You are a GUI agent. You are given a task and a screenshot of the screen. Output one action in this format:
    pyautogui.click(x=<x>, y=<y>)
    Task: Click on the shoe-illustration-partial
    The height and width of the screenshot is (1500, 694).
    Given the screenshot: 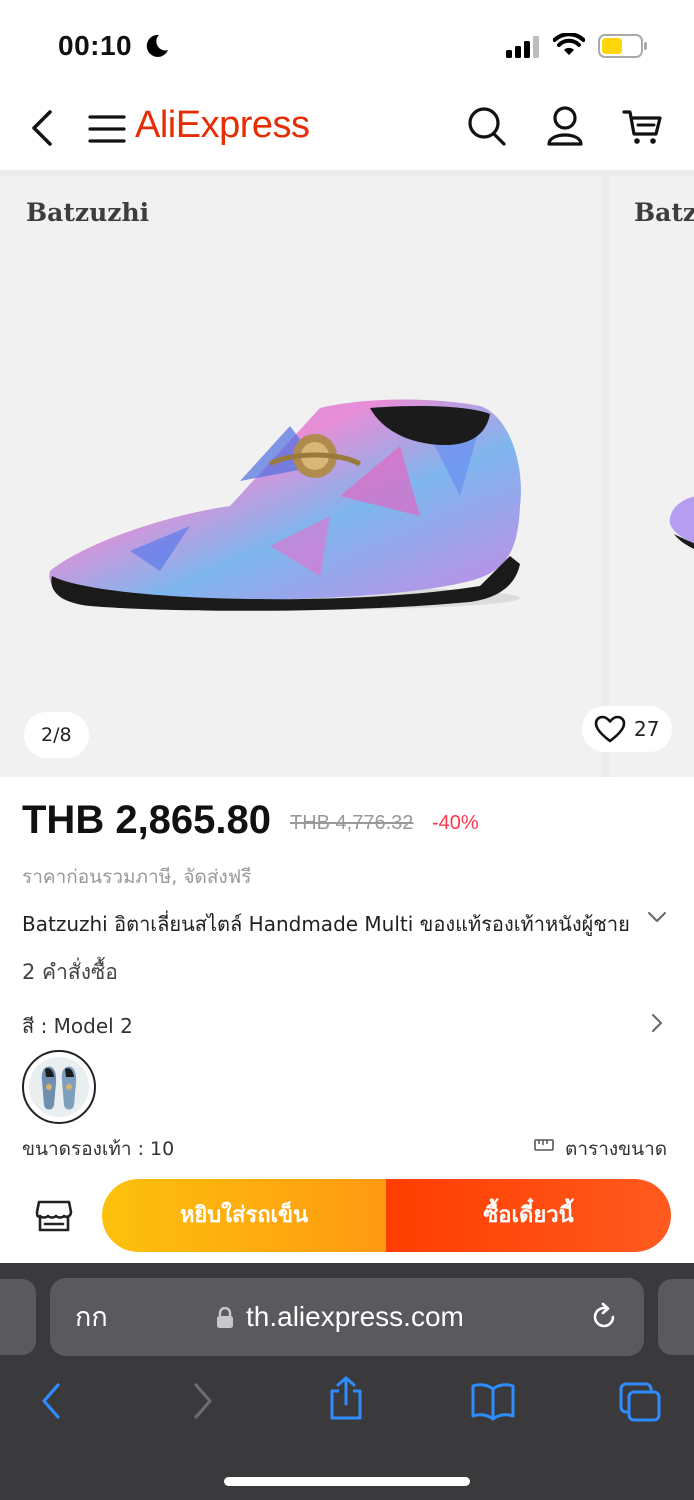 What is the action you would take?
    pyautogui.click(x=681, y=522)
    